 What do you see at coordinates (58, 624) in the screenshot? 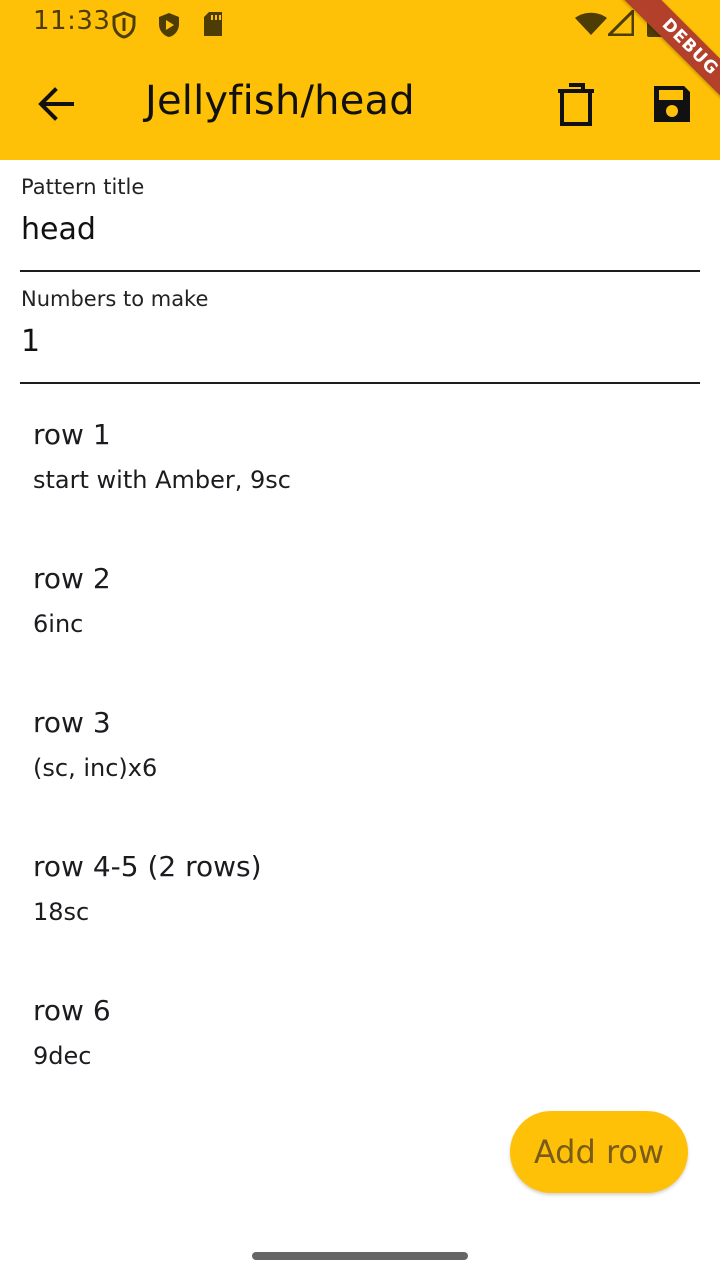
I see `row-instructions: 6inc` at bounding box center [58, 624].